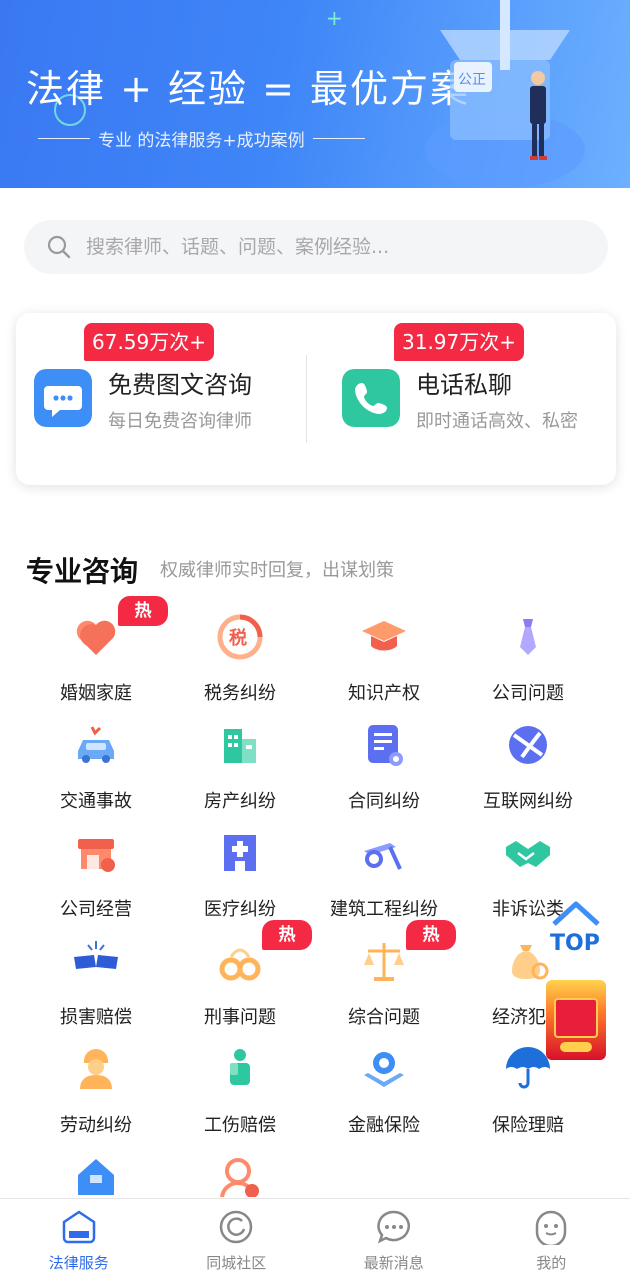  I want to click on category-item: 工伤赔偿, so click(240, 1081).